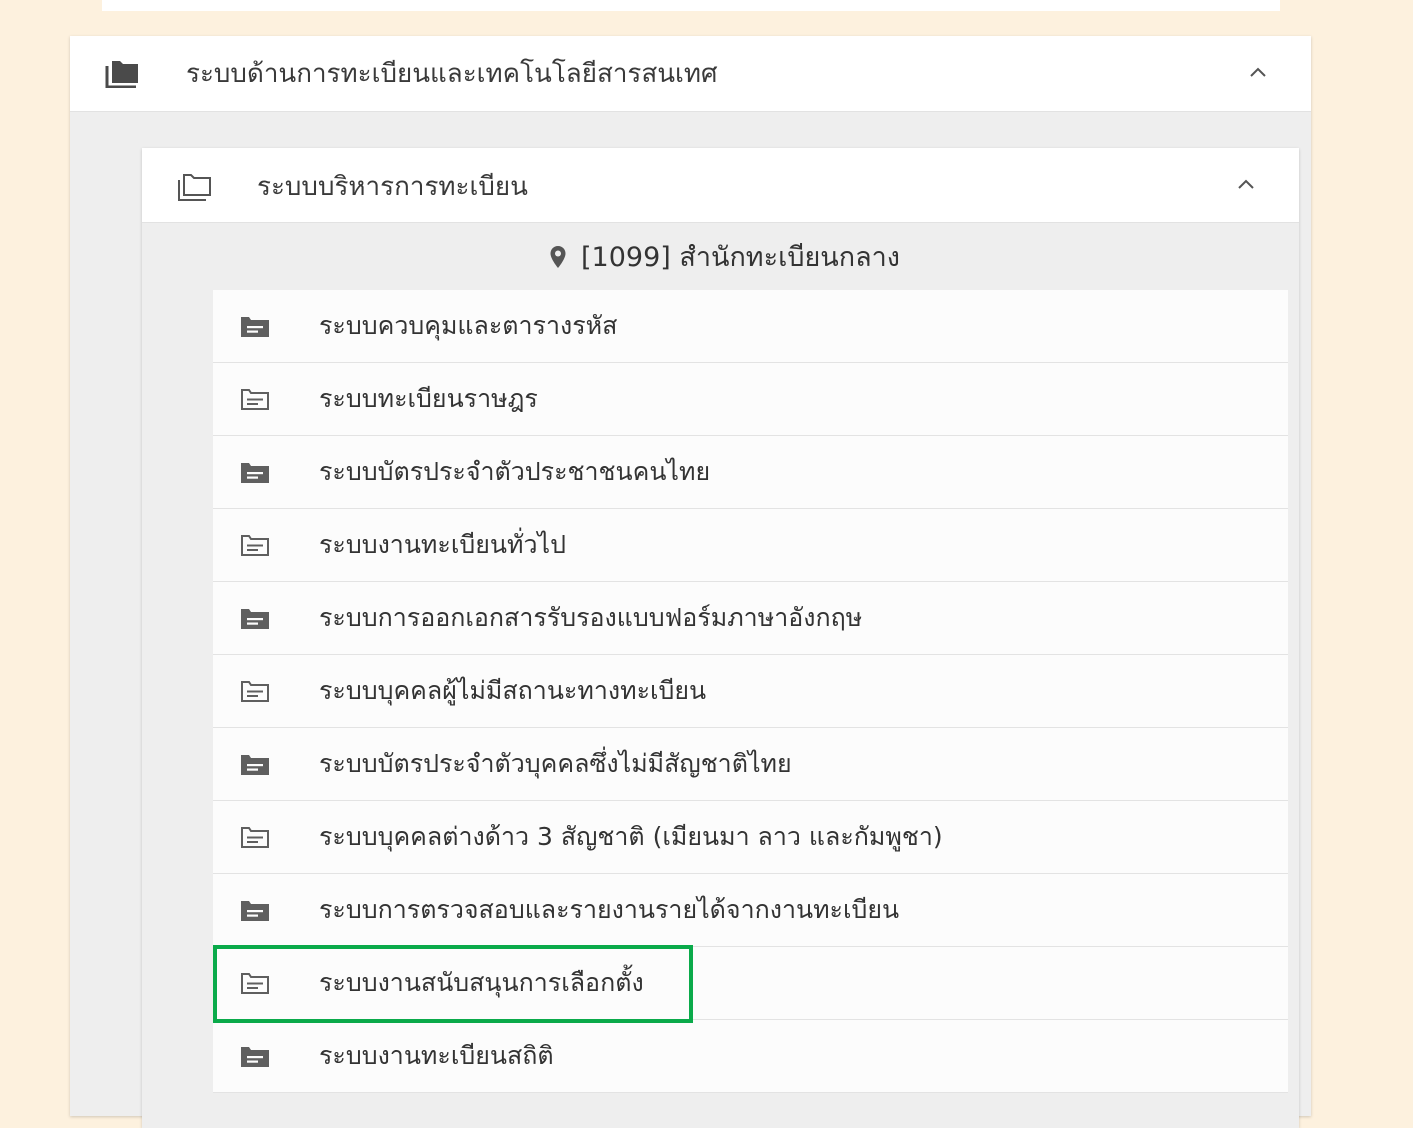 The height and width of the screenshot is (1128, 1413). What do you see at coordinates (515, 471) in the screenshot?
I see `list-item-label: ระบบบัตรประจำตัวประชาชนคนไทย` at bounding box center [515, 471].